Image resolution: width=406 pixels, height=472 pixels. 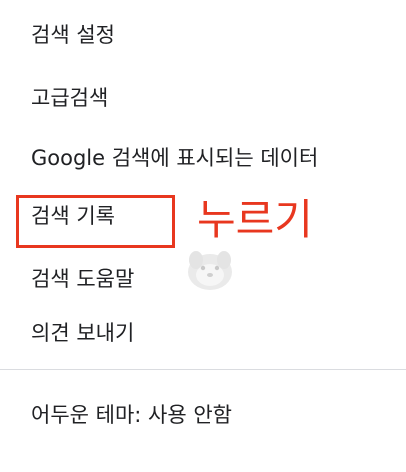 What do you see at coordinates (174, 158) in the screenshot?
I see `menu-item-your-data-in-search: Google 검색에 표시되는 데이터` at bounding box center [174, 158].